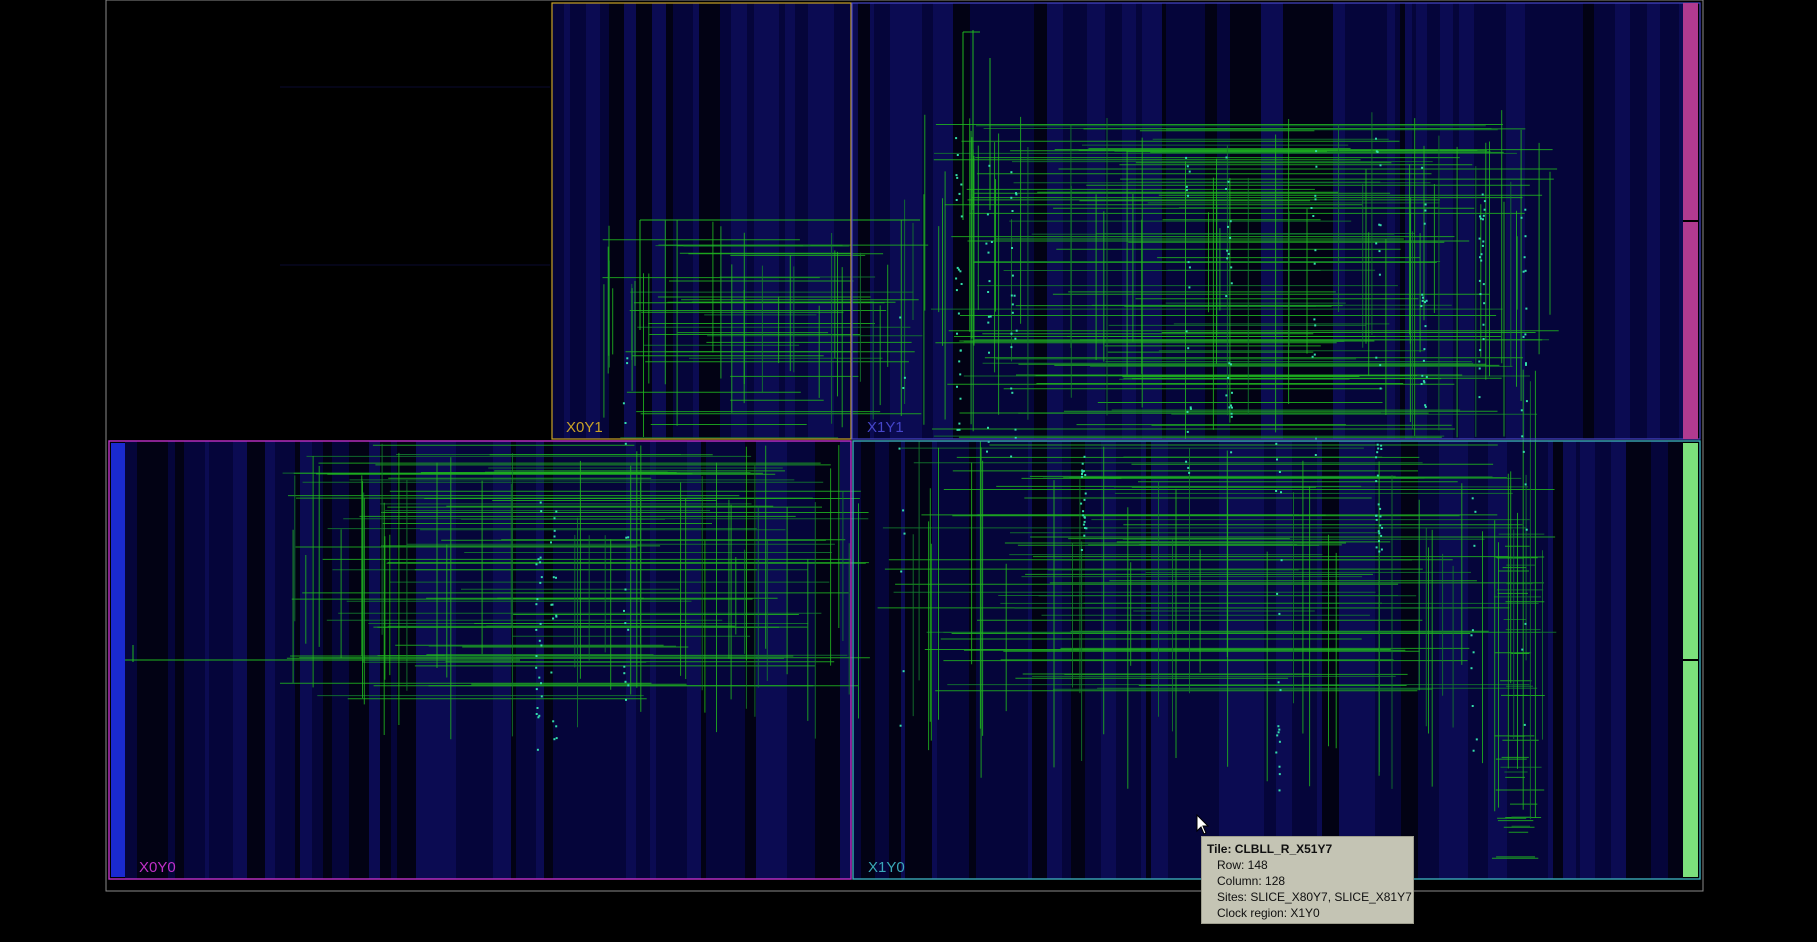 This screenshot has width=1817, height=942. What do you see at coordinates (1242, 865) in the screenshot?
I see `tooltip-row: Row: 148` at bounding box center [1242, 865].